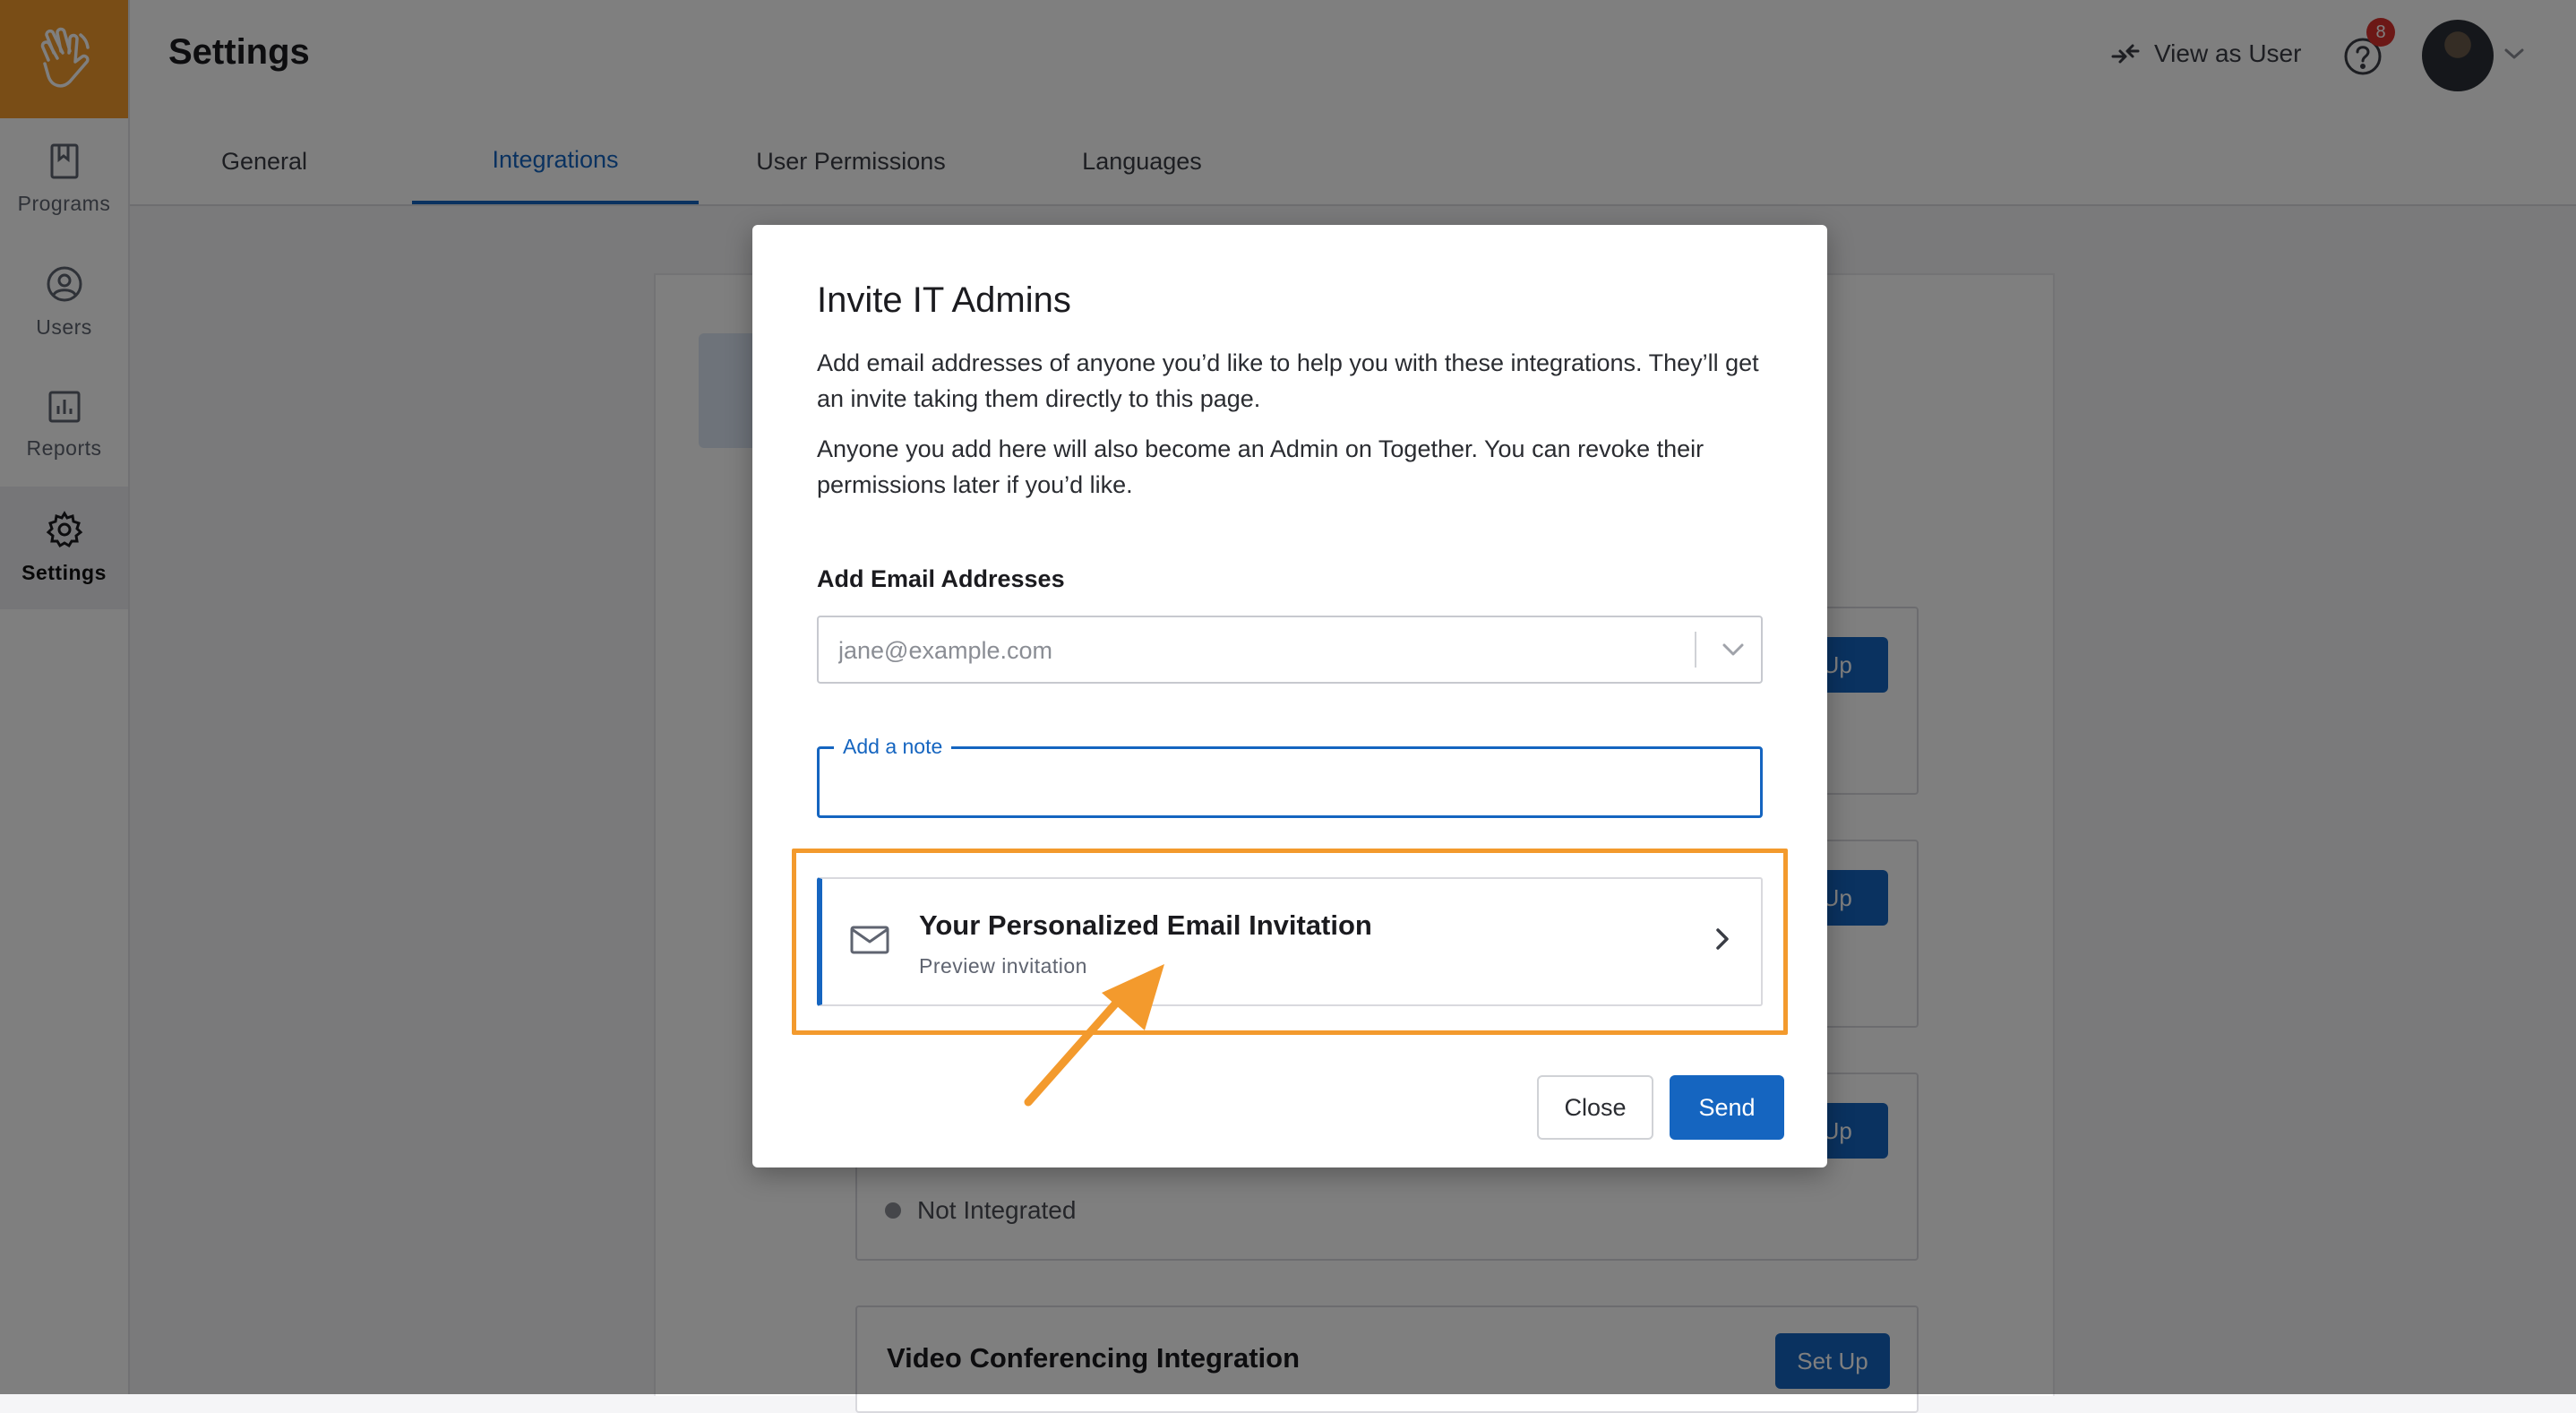 Image resolution: width=2576 pixels, height=1413 pixels. I want to click on email-dropdown-toggle, so click(1733, 651).